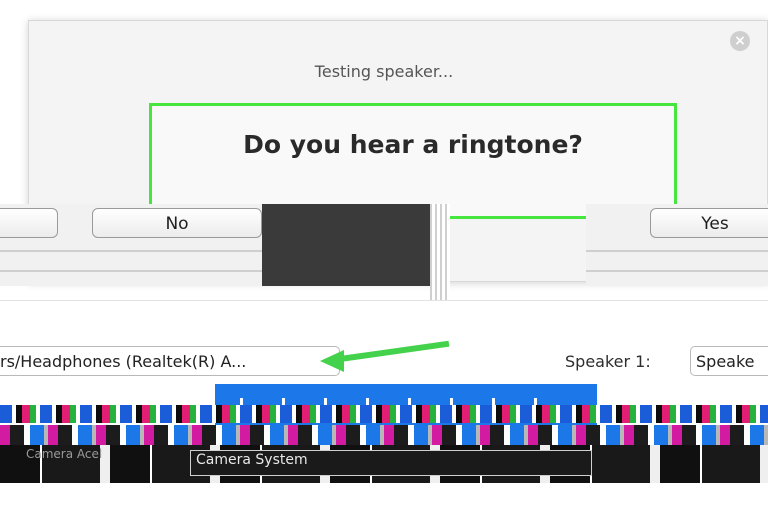 The height and width of the screenshot is (508, 768). Describe the element at coordinates (729, 361) in the screenshot. I see `speaker-output-select: Speake` at that location.